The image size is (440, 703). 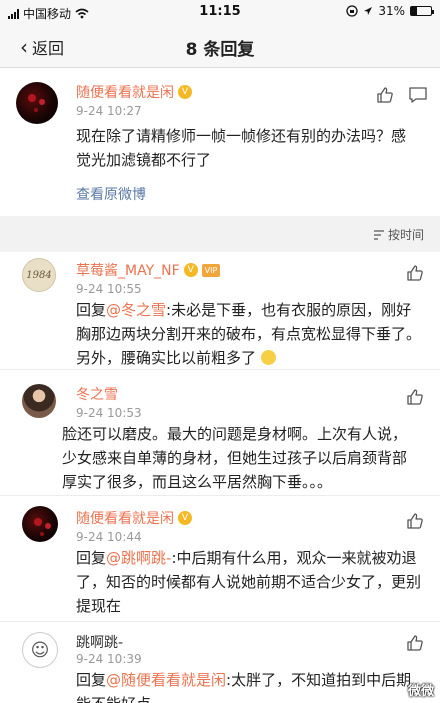 I want to click on location-icon, so click(x=368, y=10).